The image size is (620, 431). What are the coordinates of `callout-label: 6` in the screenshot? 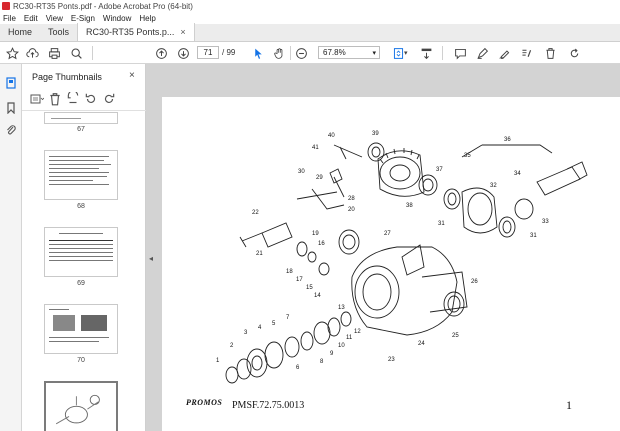 It's located at (298, 368).